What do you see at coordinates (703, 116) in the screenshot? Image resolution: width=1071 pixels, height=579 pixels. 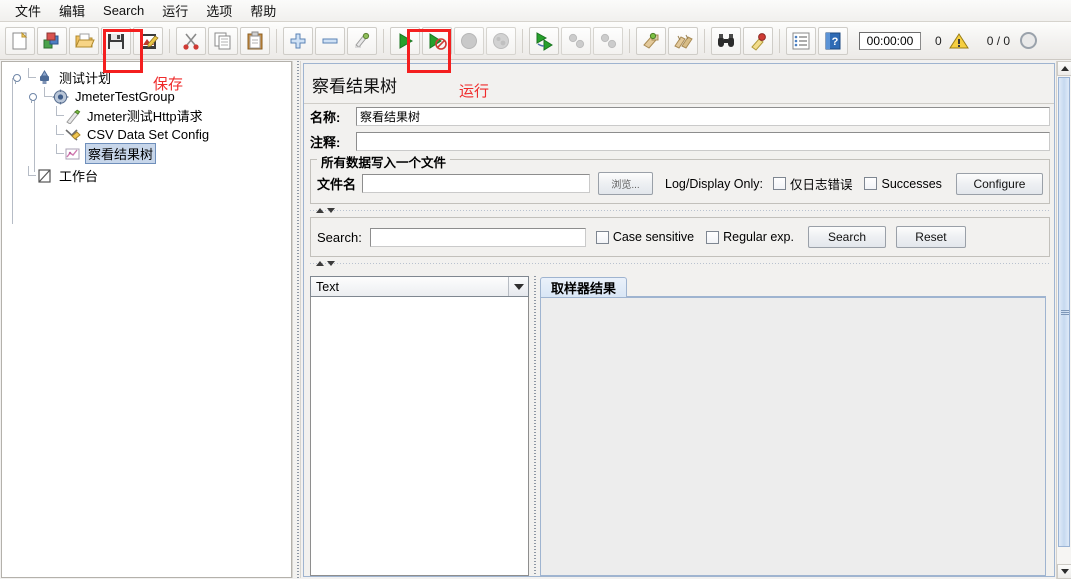 I see `name-input: 察看结果树` at bounding box center [703, 116].